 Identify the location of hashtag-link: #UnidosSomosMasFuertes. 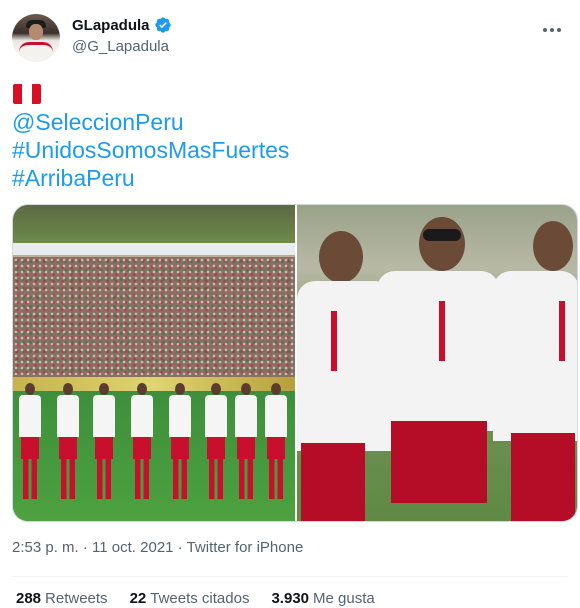
(150, 150).